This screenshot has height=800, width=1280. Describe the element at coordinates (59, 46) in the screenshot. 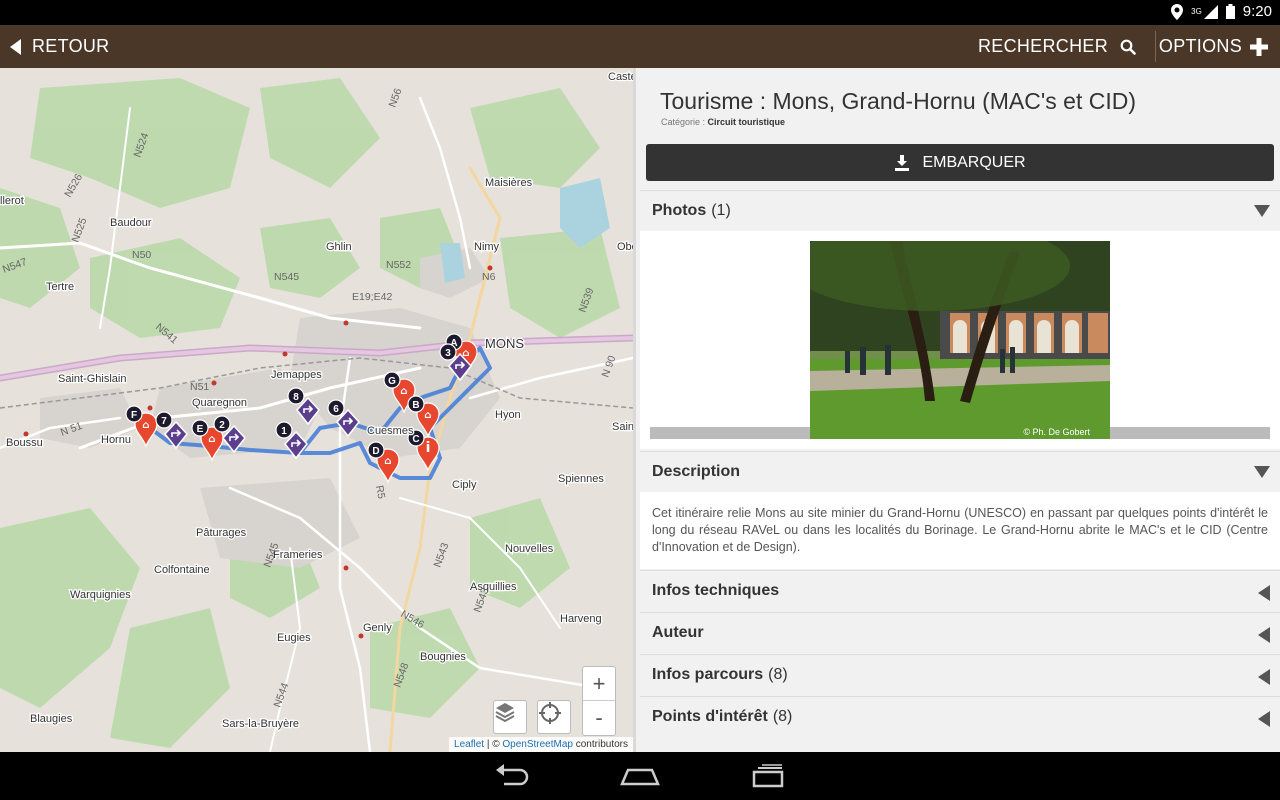

I see `back-button: RETOUR` at that location.